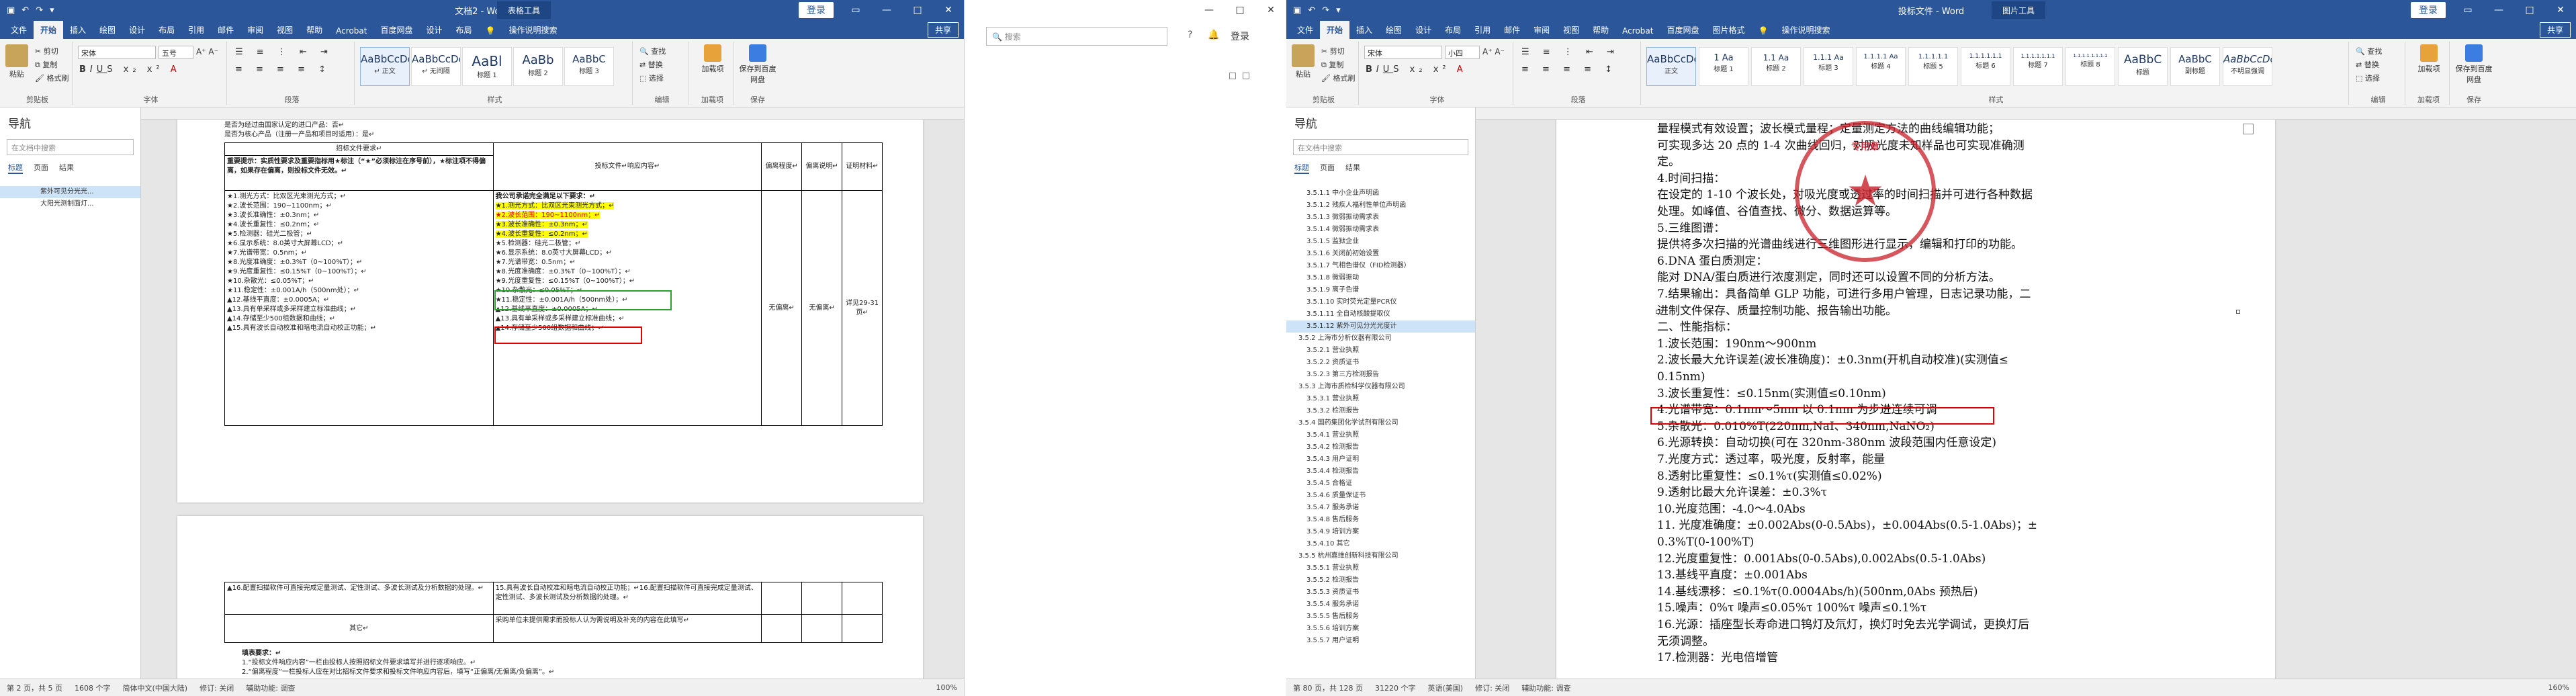 The width and height of the screenshot is (2576, 696). I want to click on style-heading-4: 1.1.1.1 Aa 标题 4, so click(1881, 66).